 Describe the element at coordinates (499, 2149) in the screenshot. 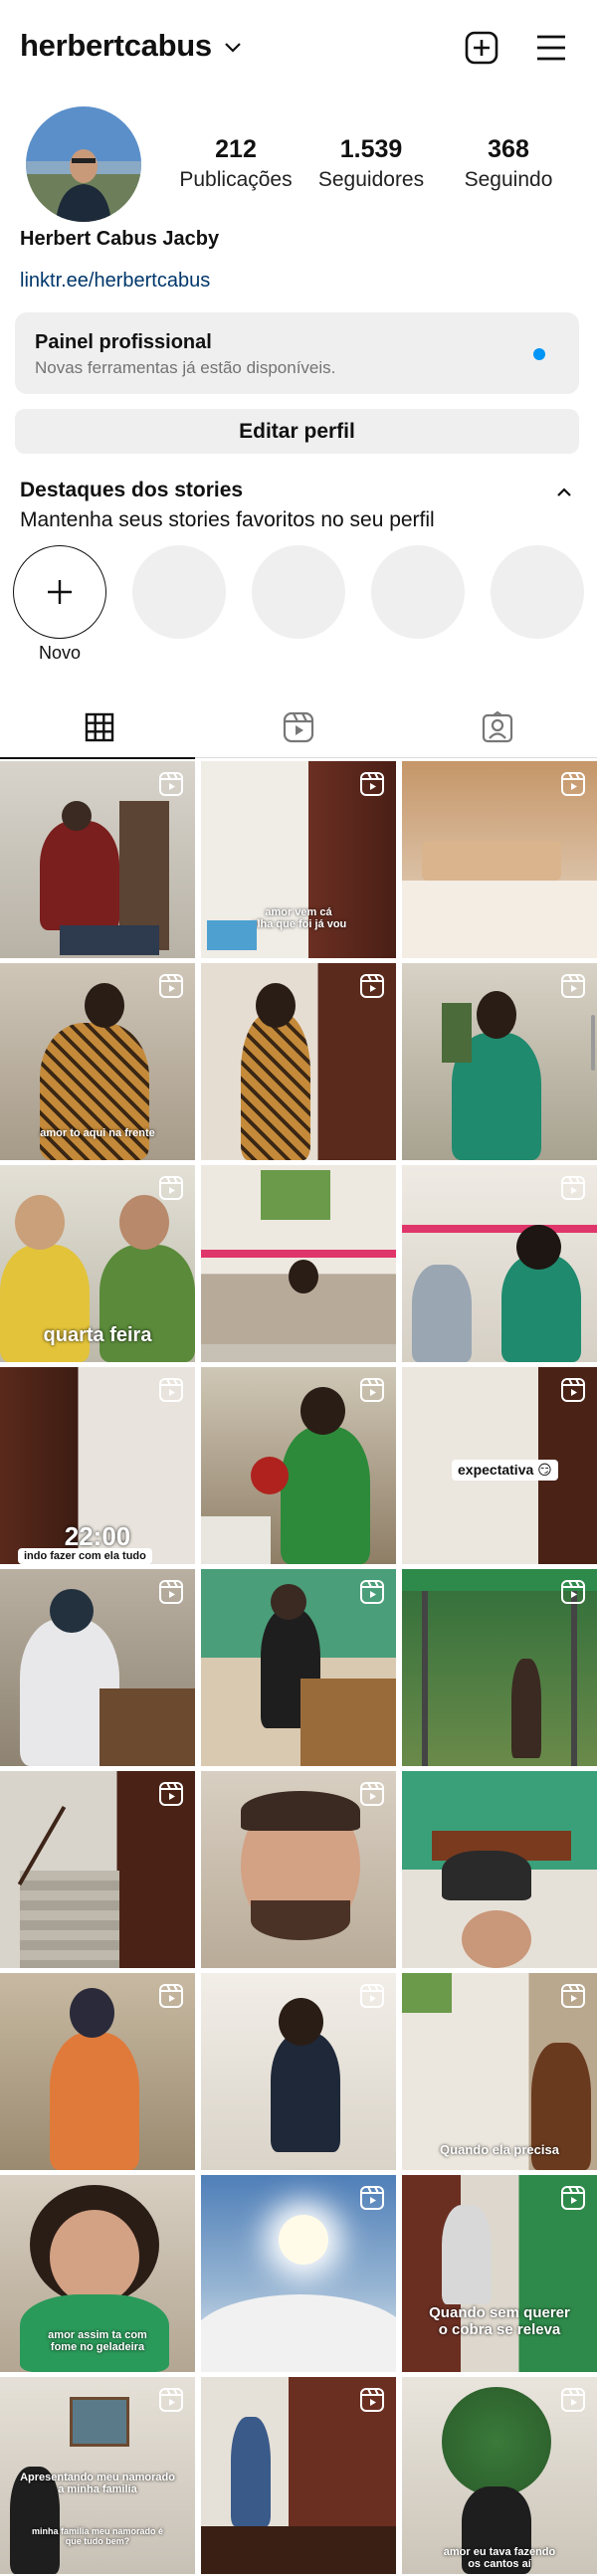

I see `post-caption: Quando ela precisa` at that location.